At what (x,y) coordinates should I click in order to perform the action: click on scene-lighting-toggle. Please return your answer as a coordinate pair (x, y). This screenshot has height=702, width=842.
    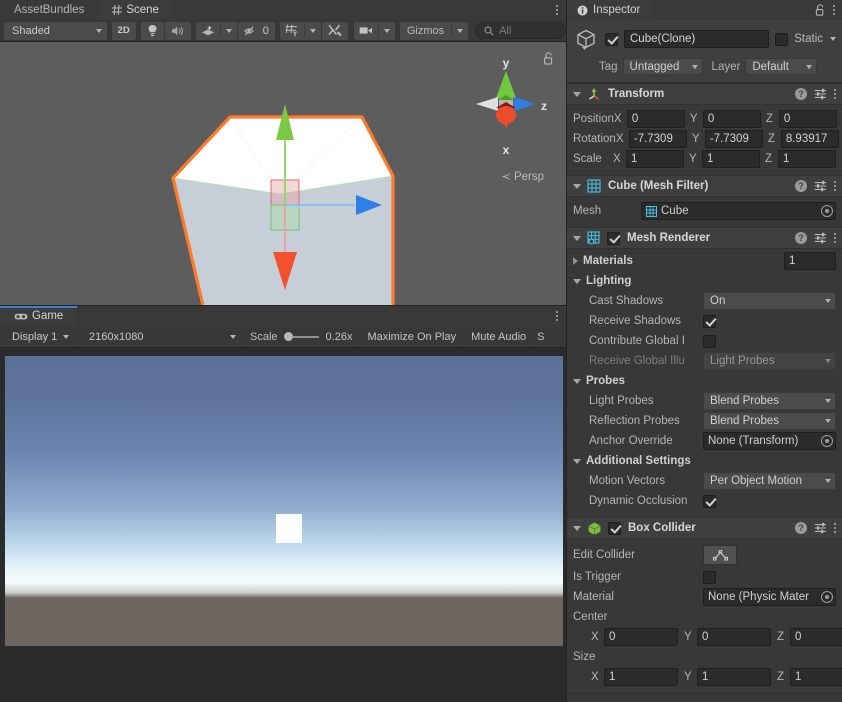
    Looking at the image, I should click on (152, 30).